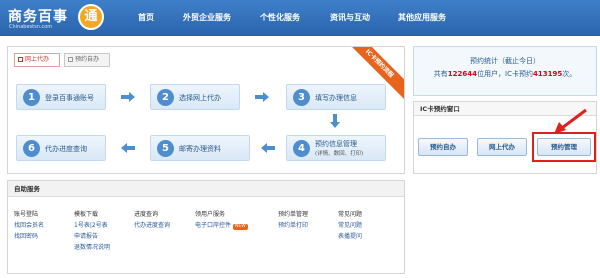 The width and height of the screenshot is (600, 278). What do you see at coordinates (92, 247) in the screenshot?
I see `service-link: 退数情况说明` at bounding box center [92, 247].